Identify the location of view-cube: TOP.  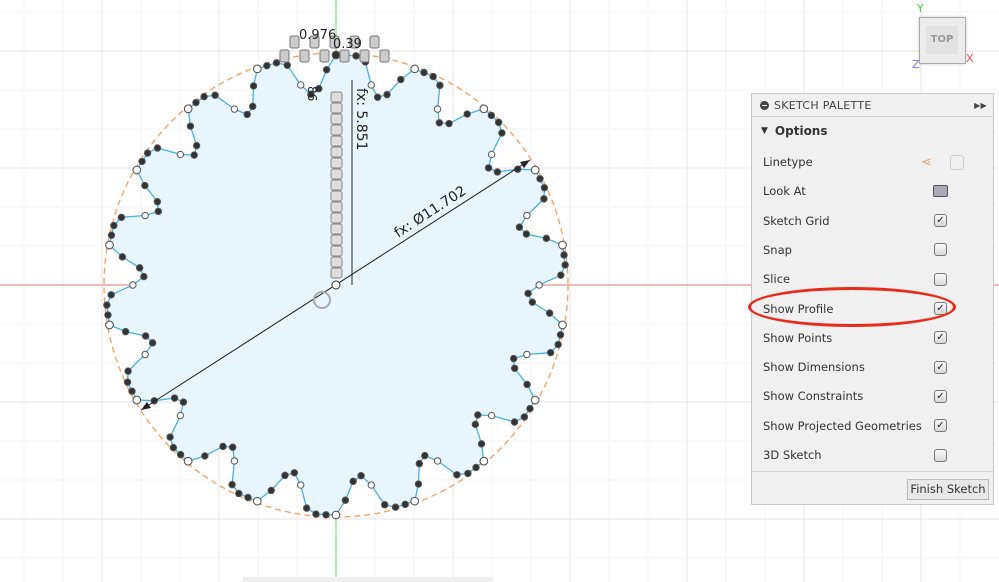
(942, 40).